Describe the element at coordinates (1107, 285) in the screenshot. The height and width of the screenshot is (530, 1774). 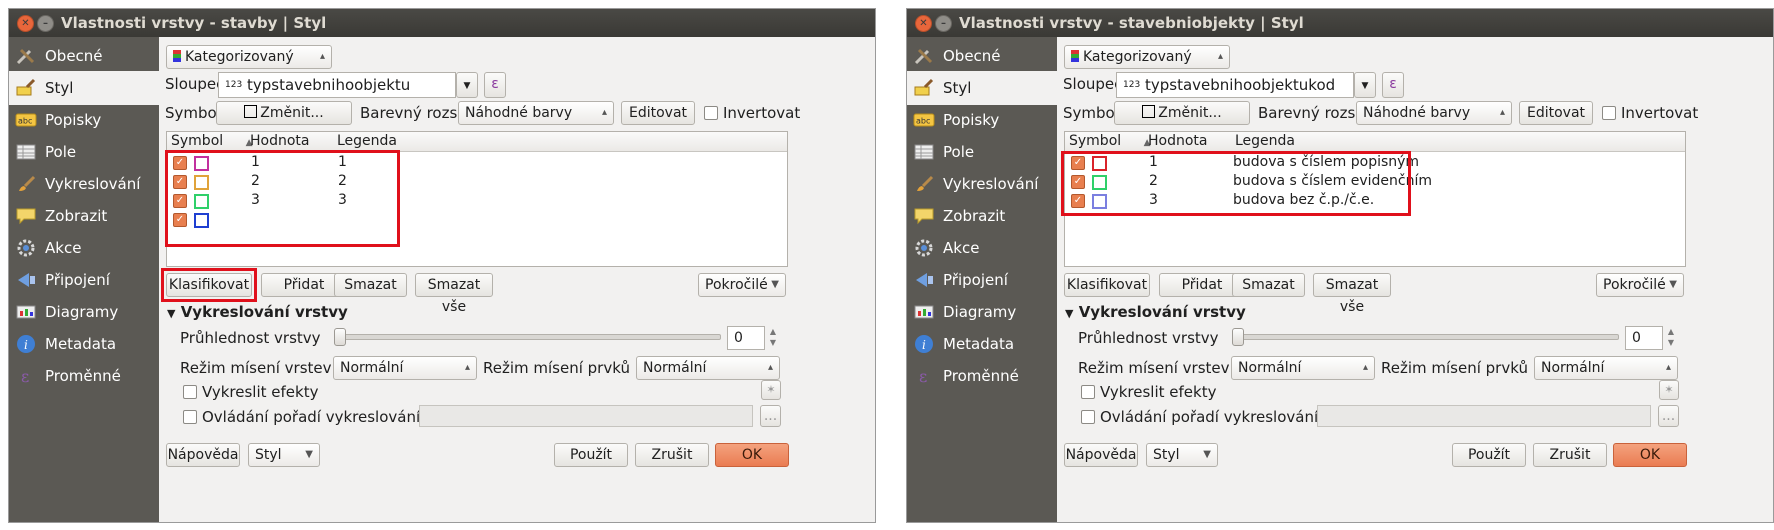
I see `classify-button: Klasifikovat` at that location.